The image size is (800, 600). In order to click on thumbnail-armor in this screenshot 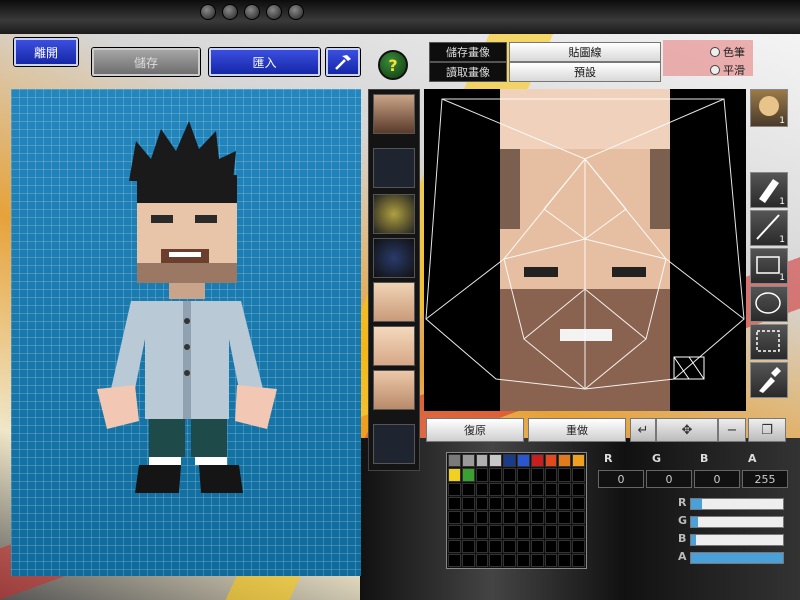, I will do `click(394, 214)`.